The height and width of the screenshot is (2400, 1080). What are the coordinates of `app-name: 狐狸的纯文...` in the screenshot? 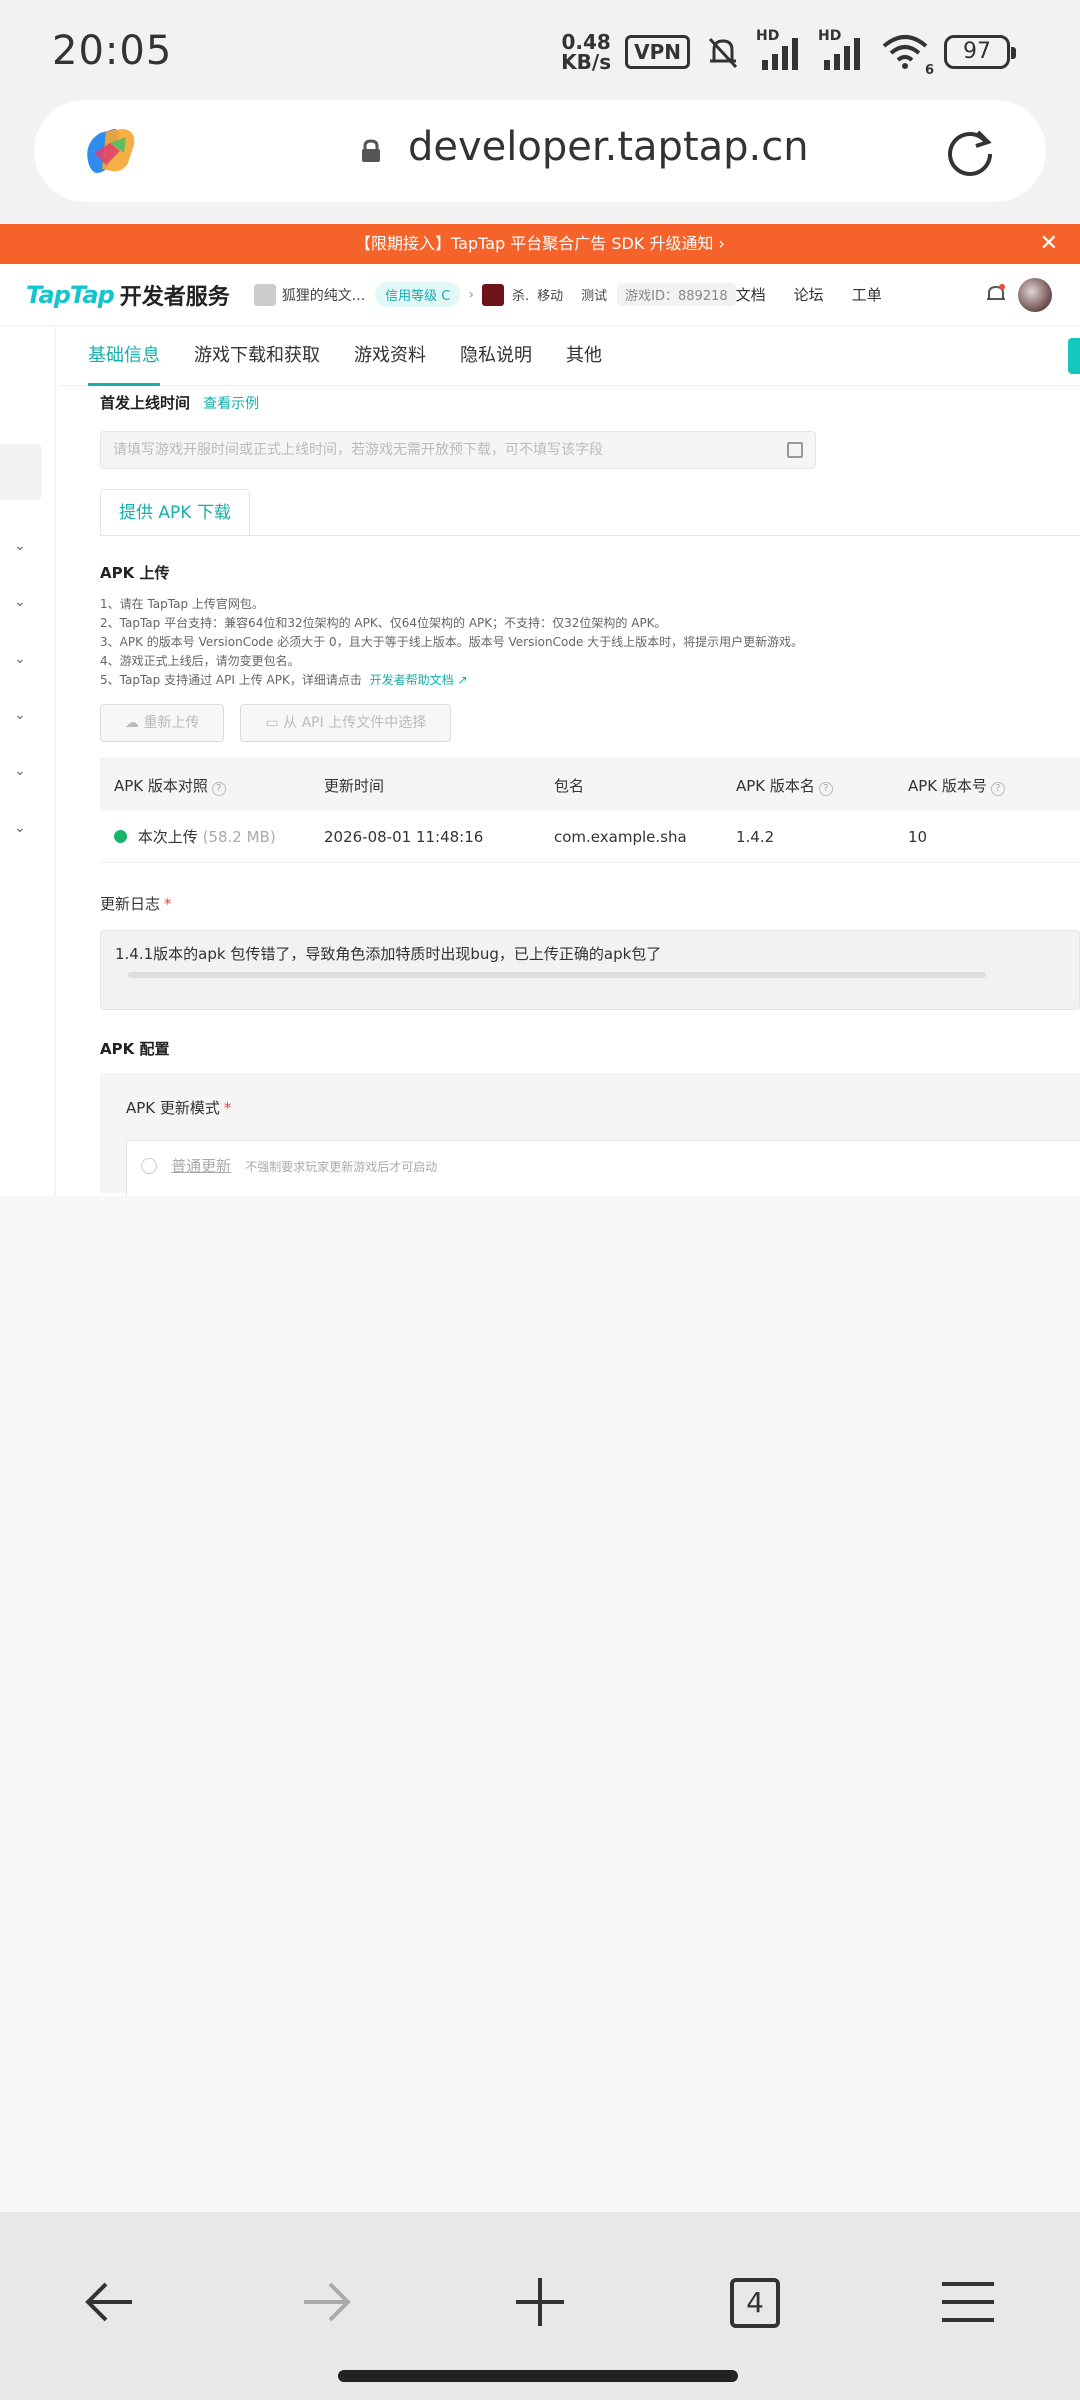 It's located at (323, 295).